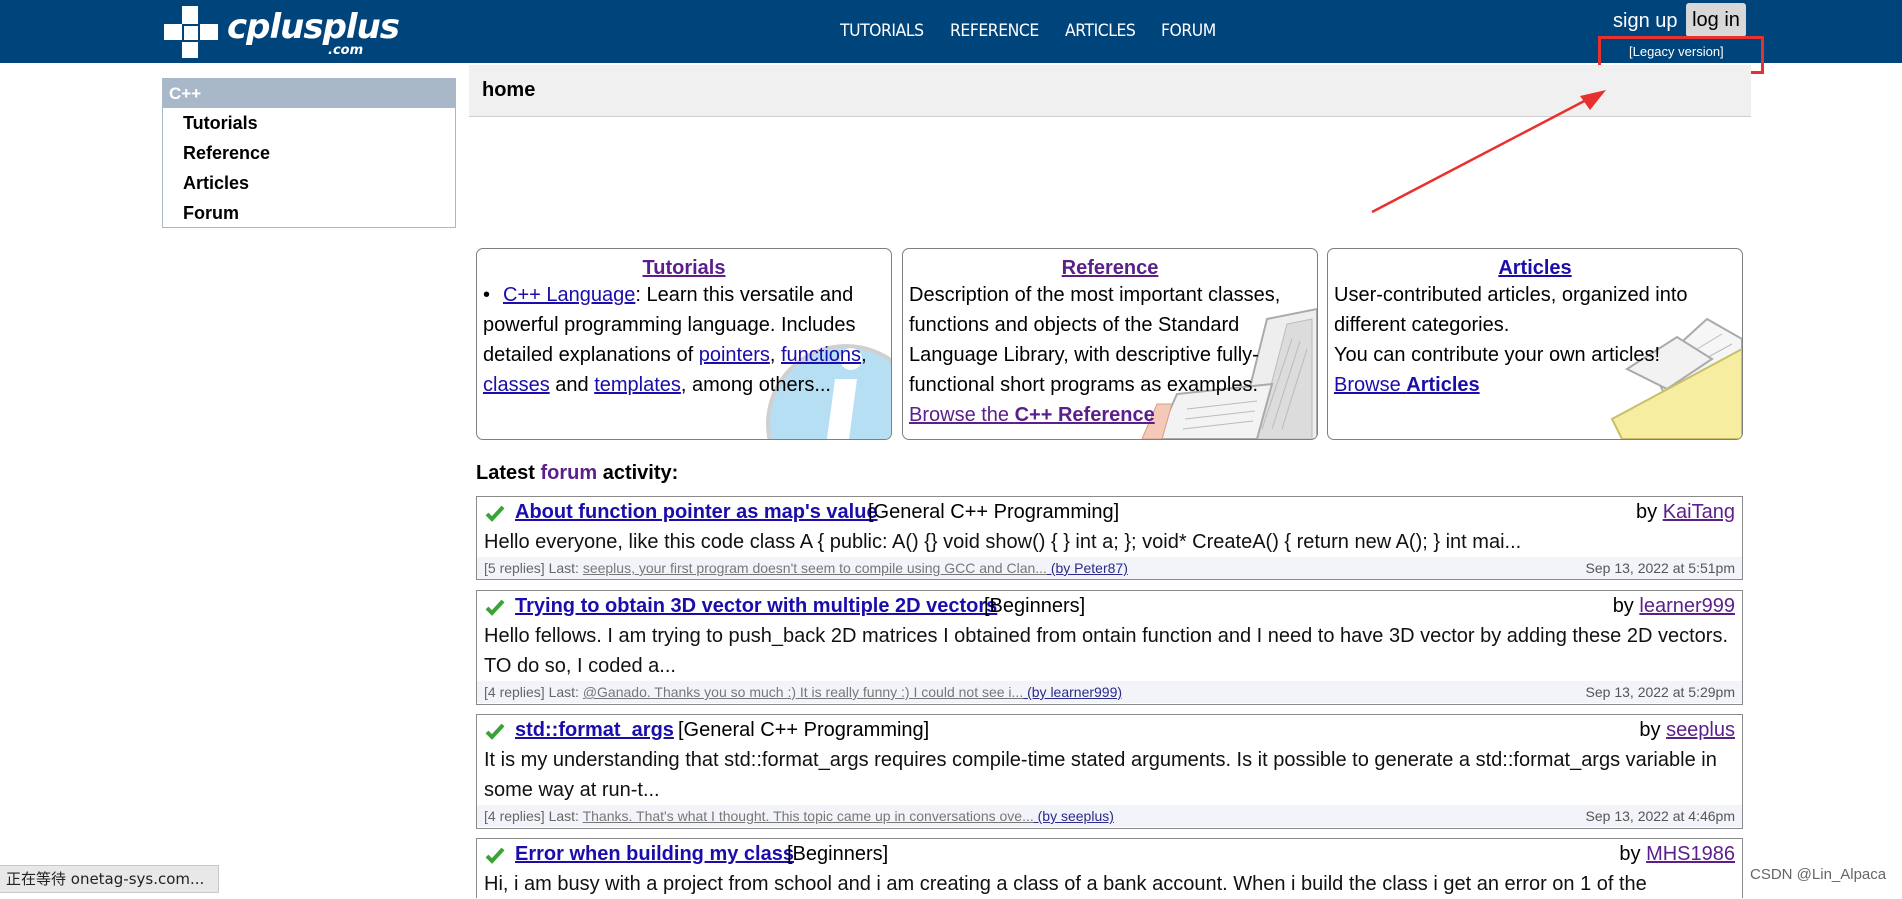  I want to click on post-title-link: std::format_args, so click(594, 730).